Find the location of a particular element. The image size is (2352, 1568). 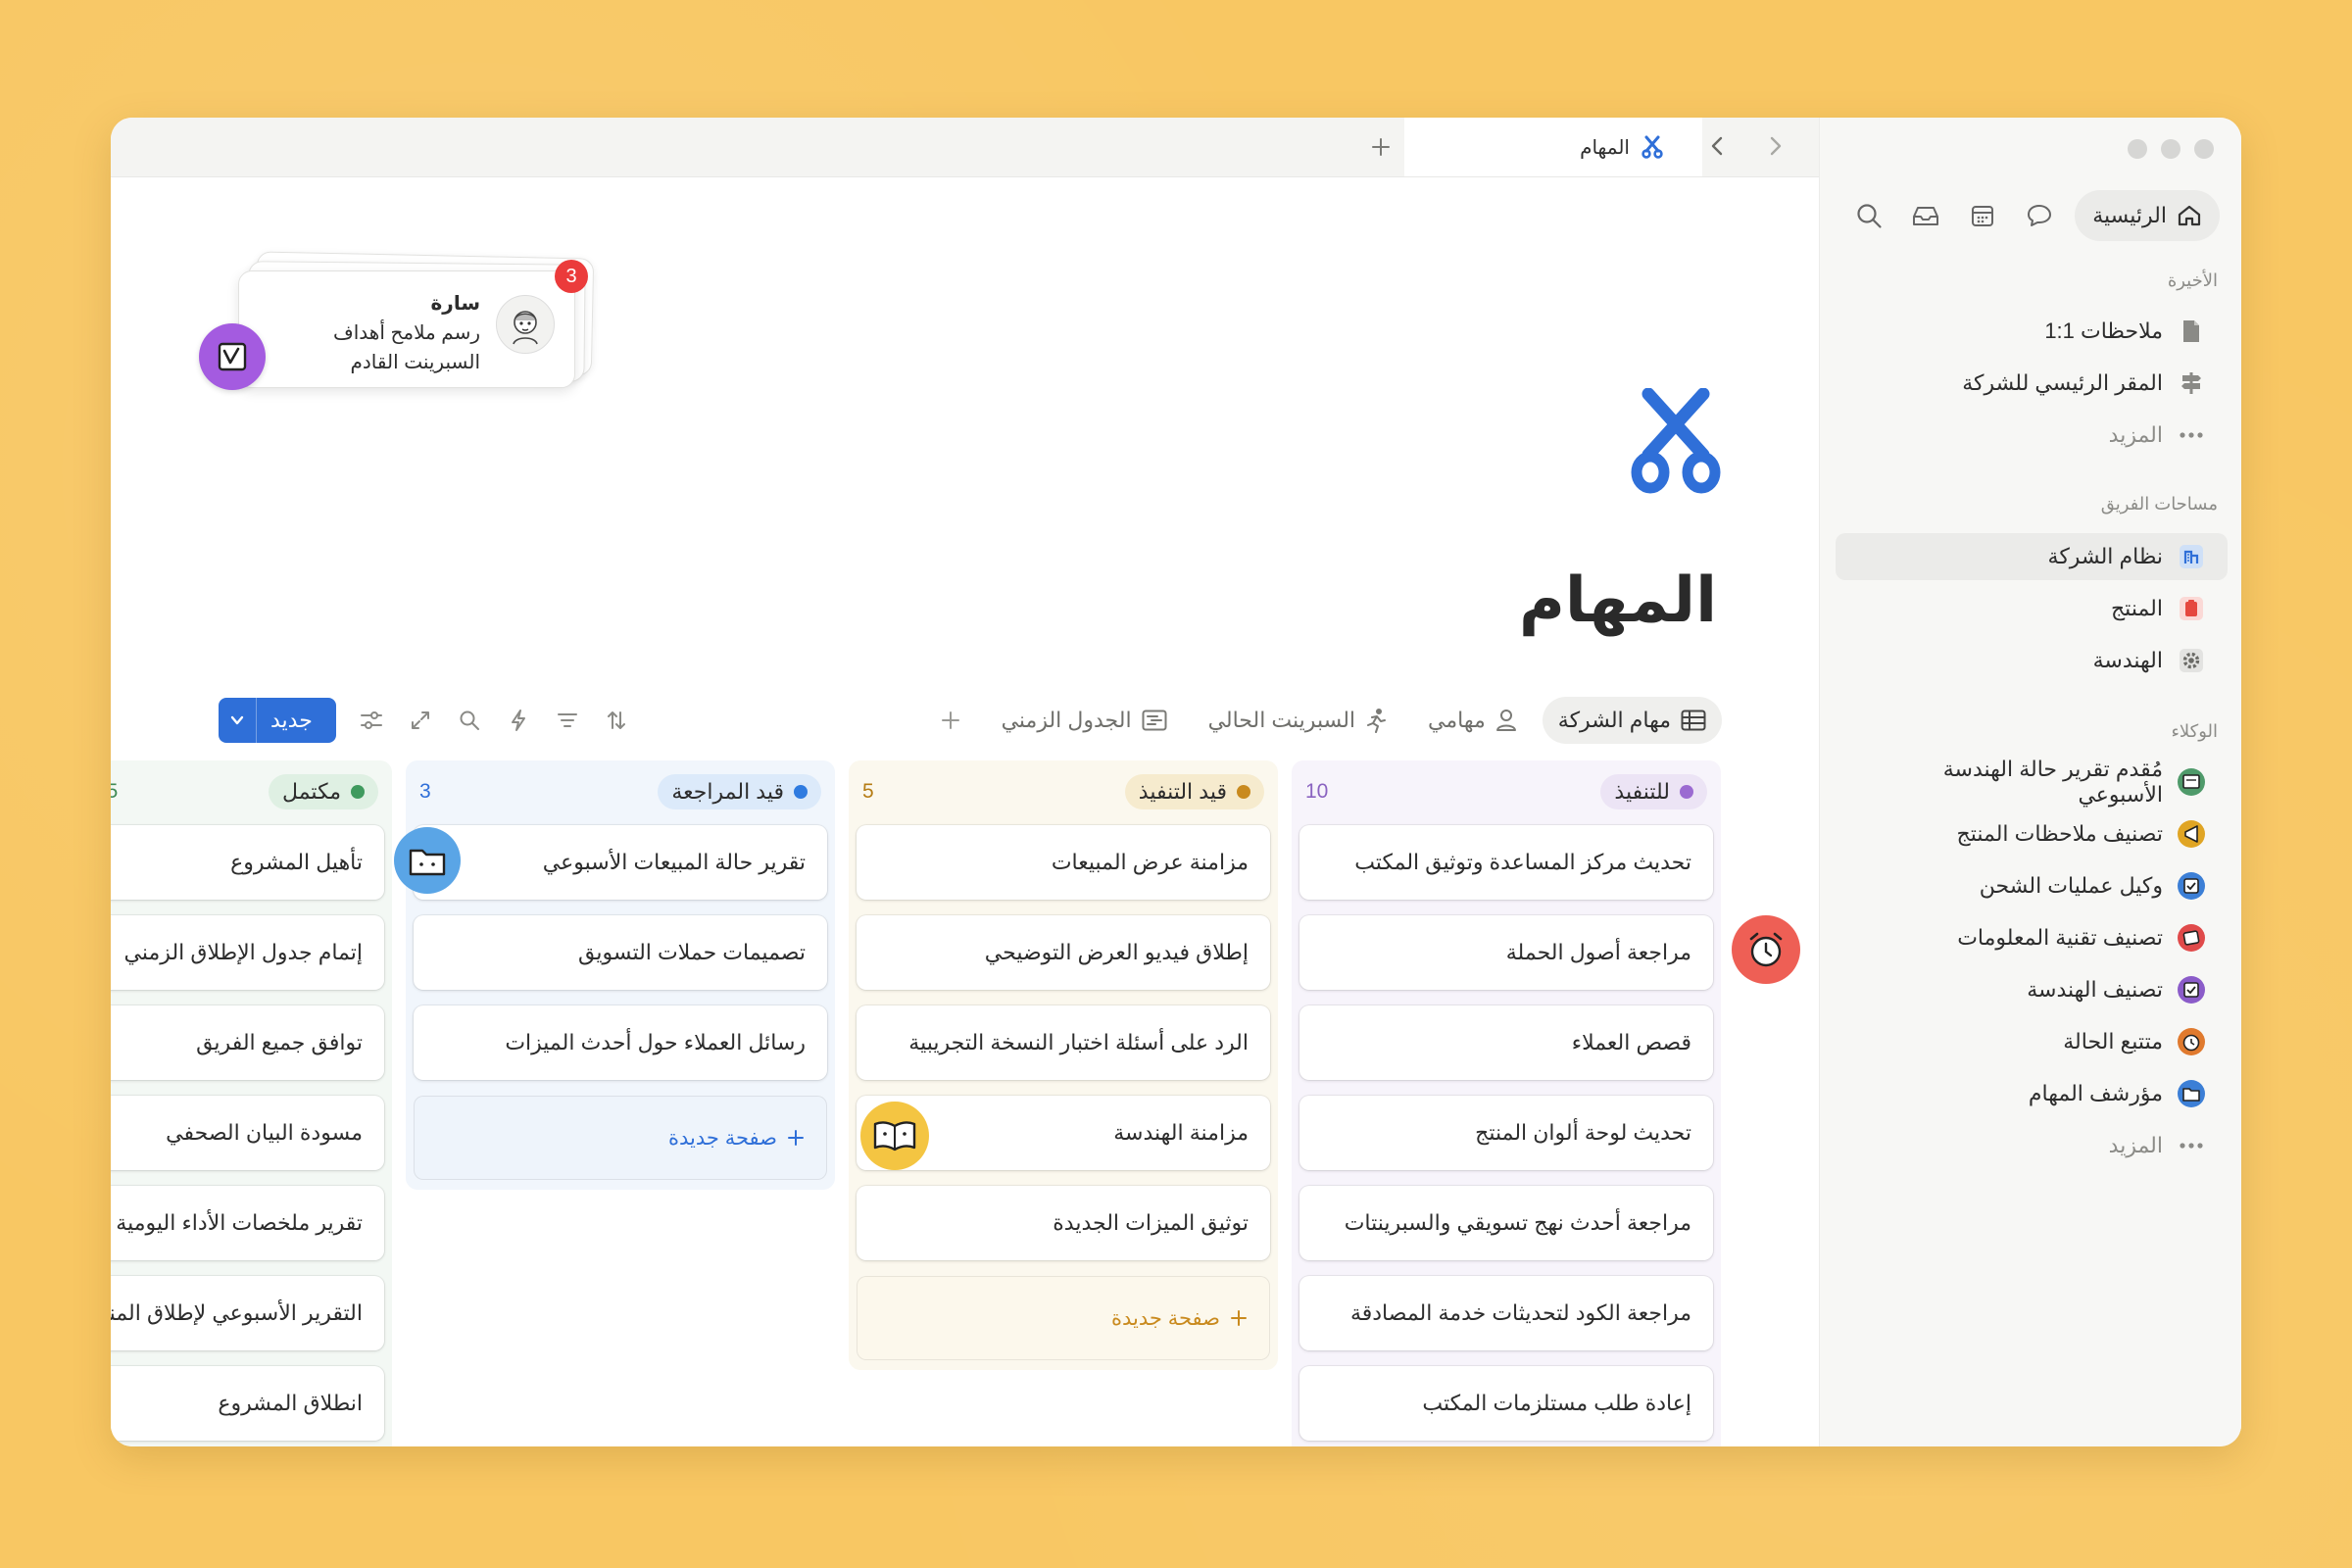

back-button is located at coordinates (1717, 146).